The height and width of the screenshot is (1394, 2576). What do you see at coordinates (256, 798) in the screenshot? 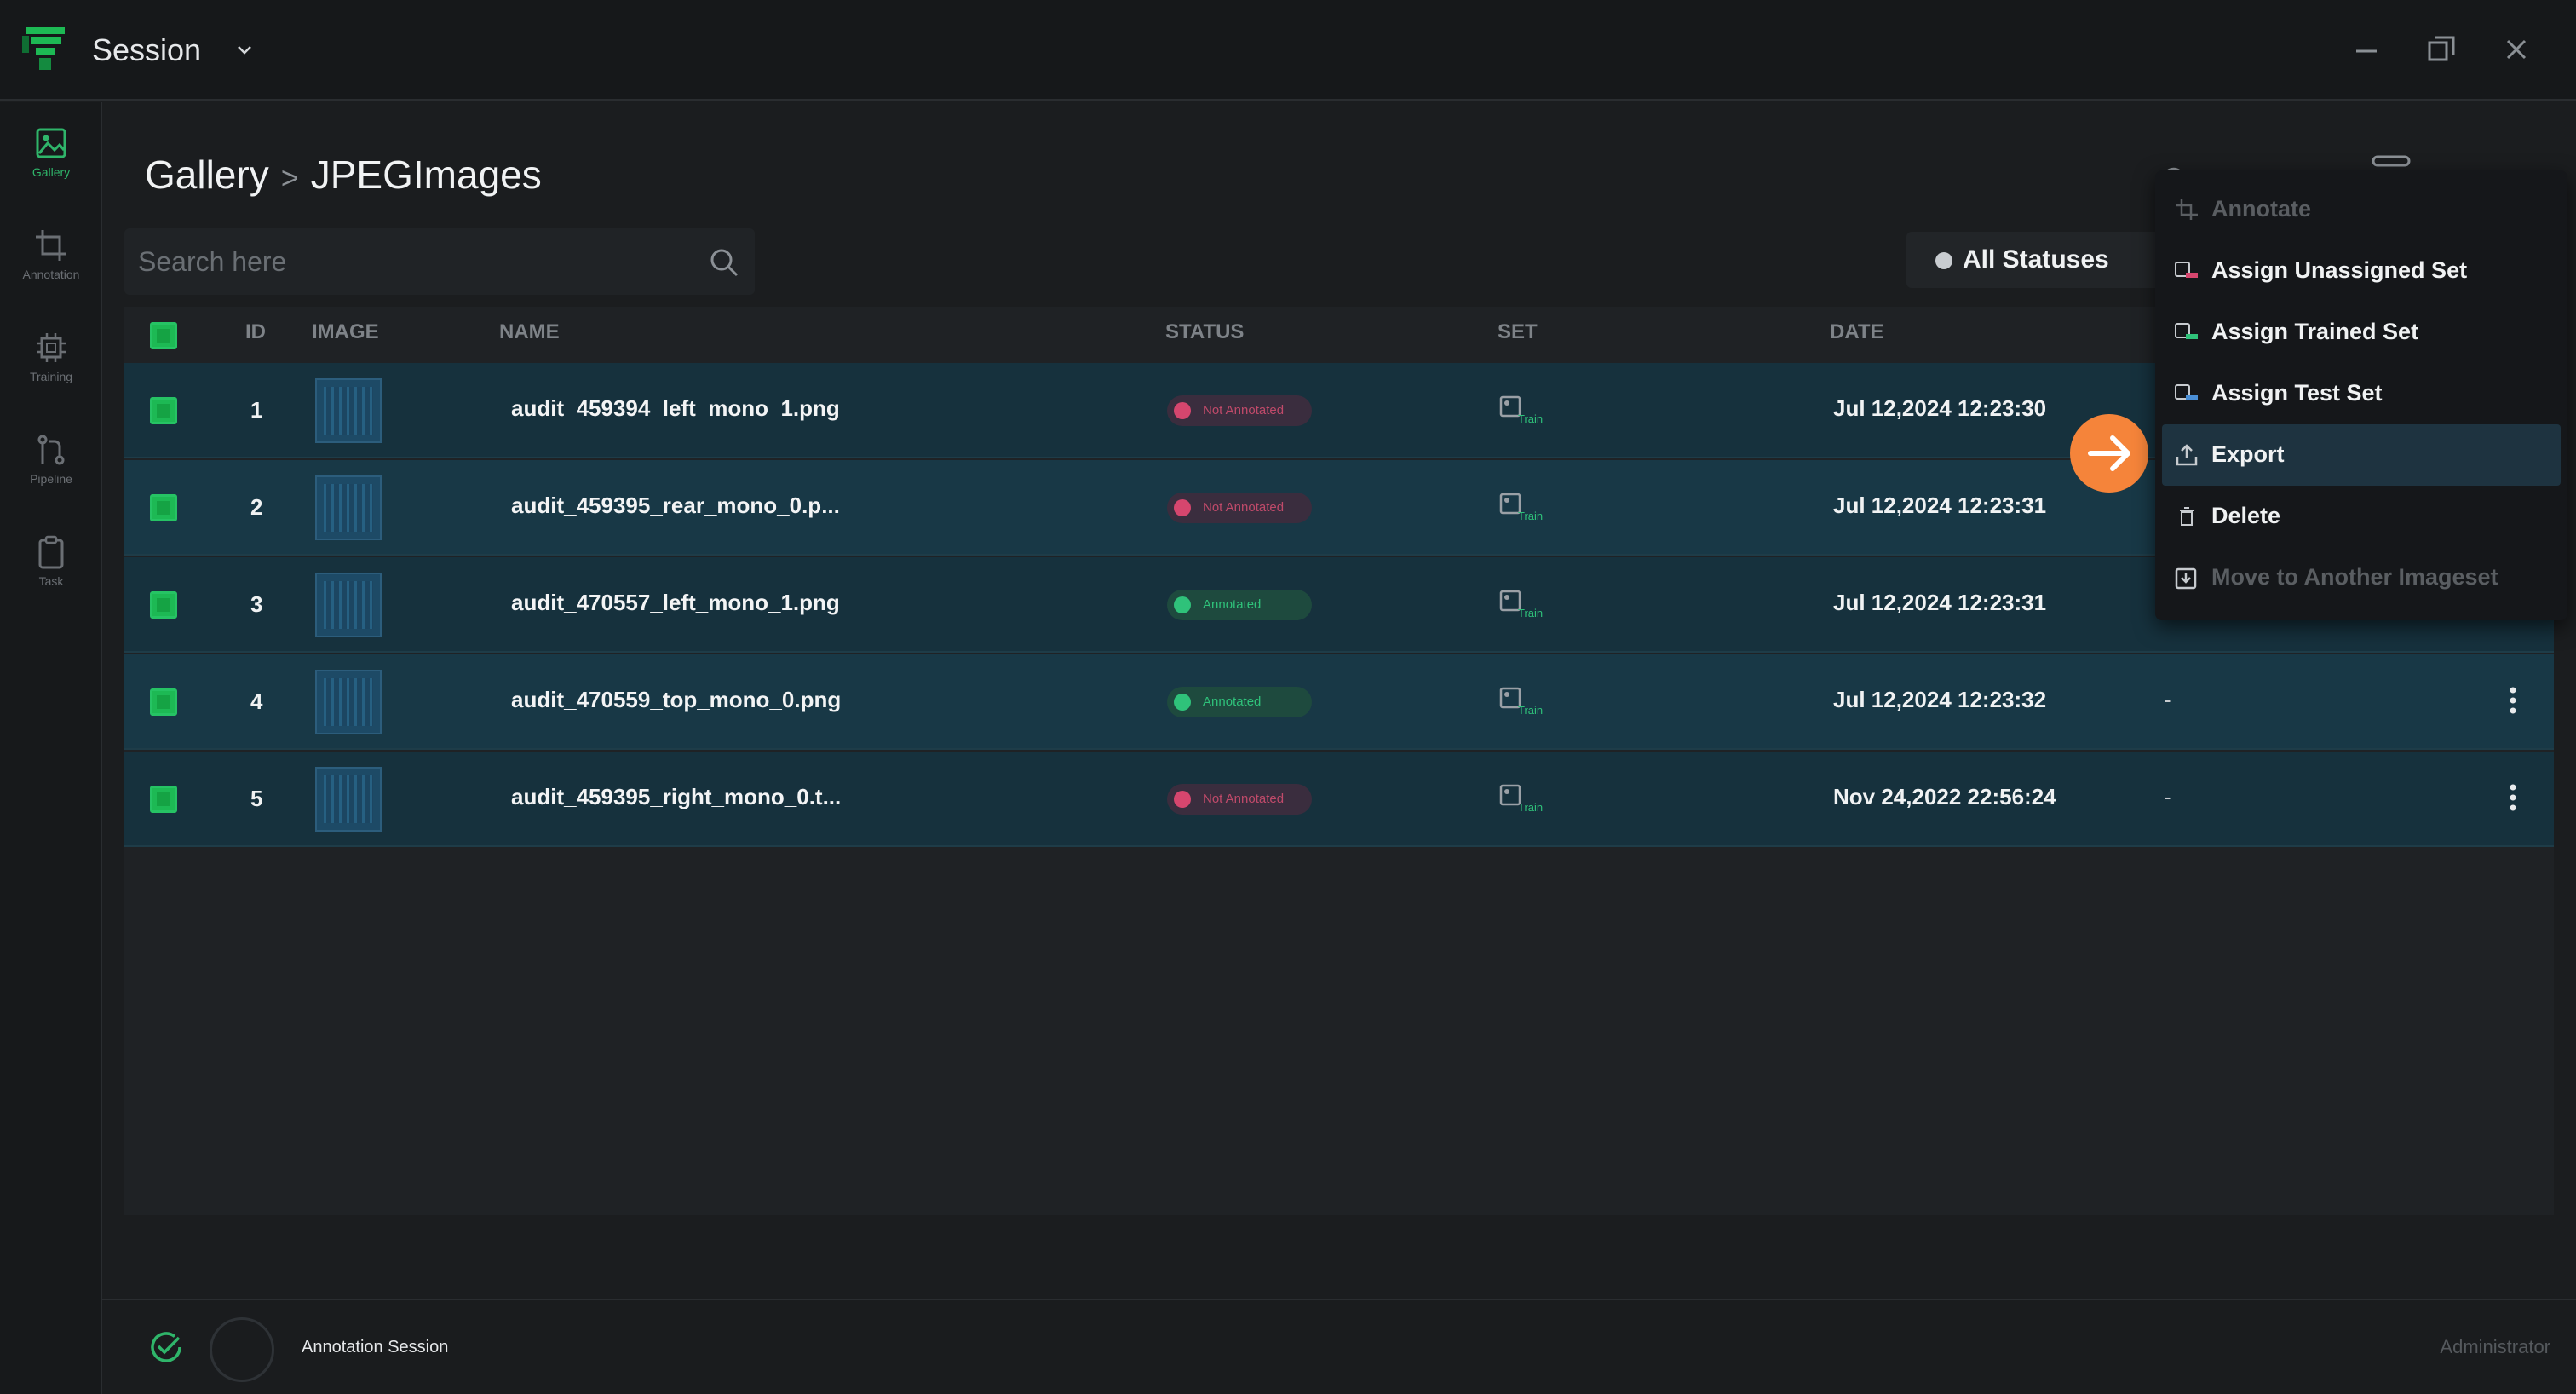
I see `row-id: 5` at bounding box center [256, 798].